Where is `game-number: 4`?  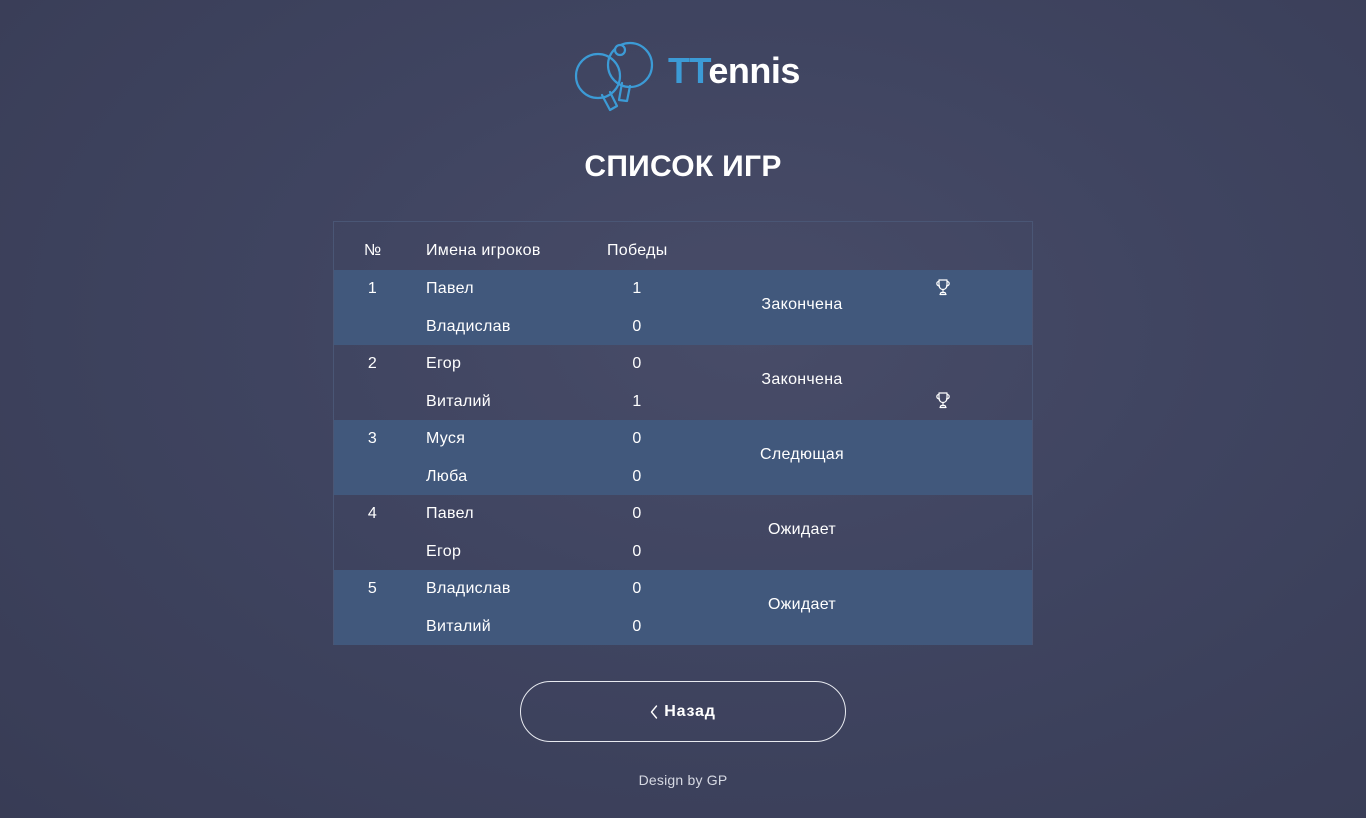
game-number: 4 is located at coordinates (372, 513).